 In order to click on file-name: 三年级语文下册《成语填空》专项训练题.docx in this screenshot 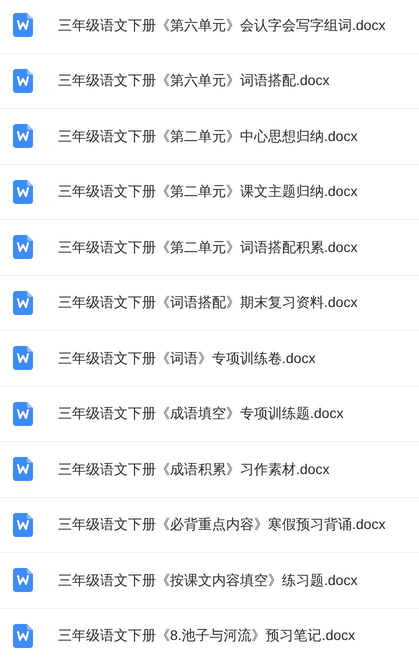, I will do `click(201, 413)`.